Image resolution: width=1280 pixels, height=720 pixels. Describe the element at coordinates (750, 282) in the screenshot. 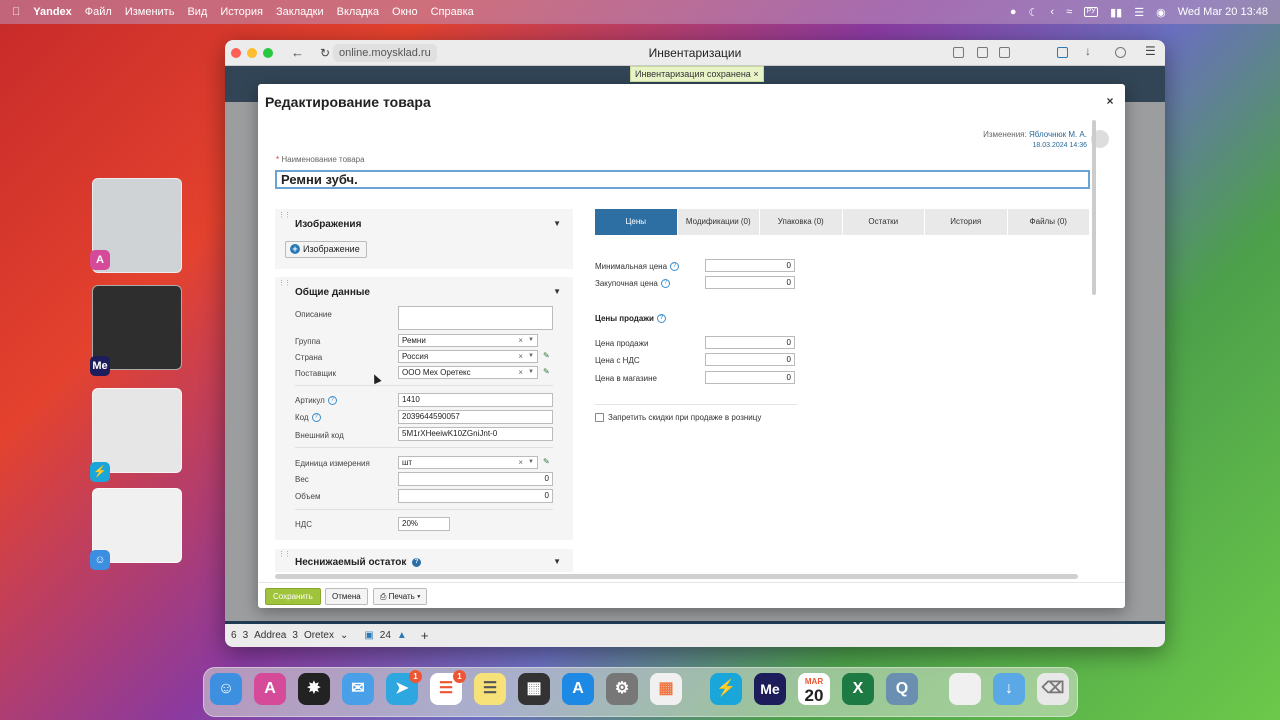

I see `purchase-price-input: 0` at that location.